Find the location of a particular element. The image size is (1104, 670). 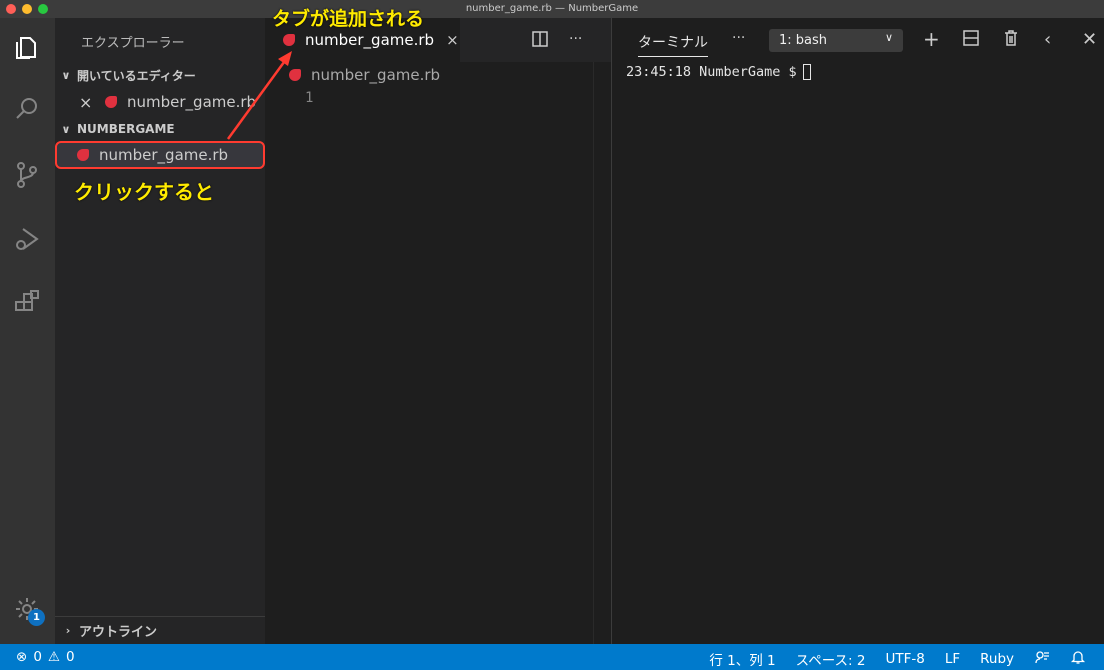

status-bar-right: 行 1、列 1 スペース: 2 UTF-8 LF Ruby is located at coordinates (897, 659).